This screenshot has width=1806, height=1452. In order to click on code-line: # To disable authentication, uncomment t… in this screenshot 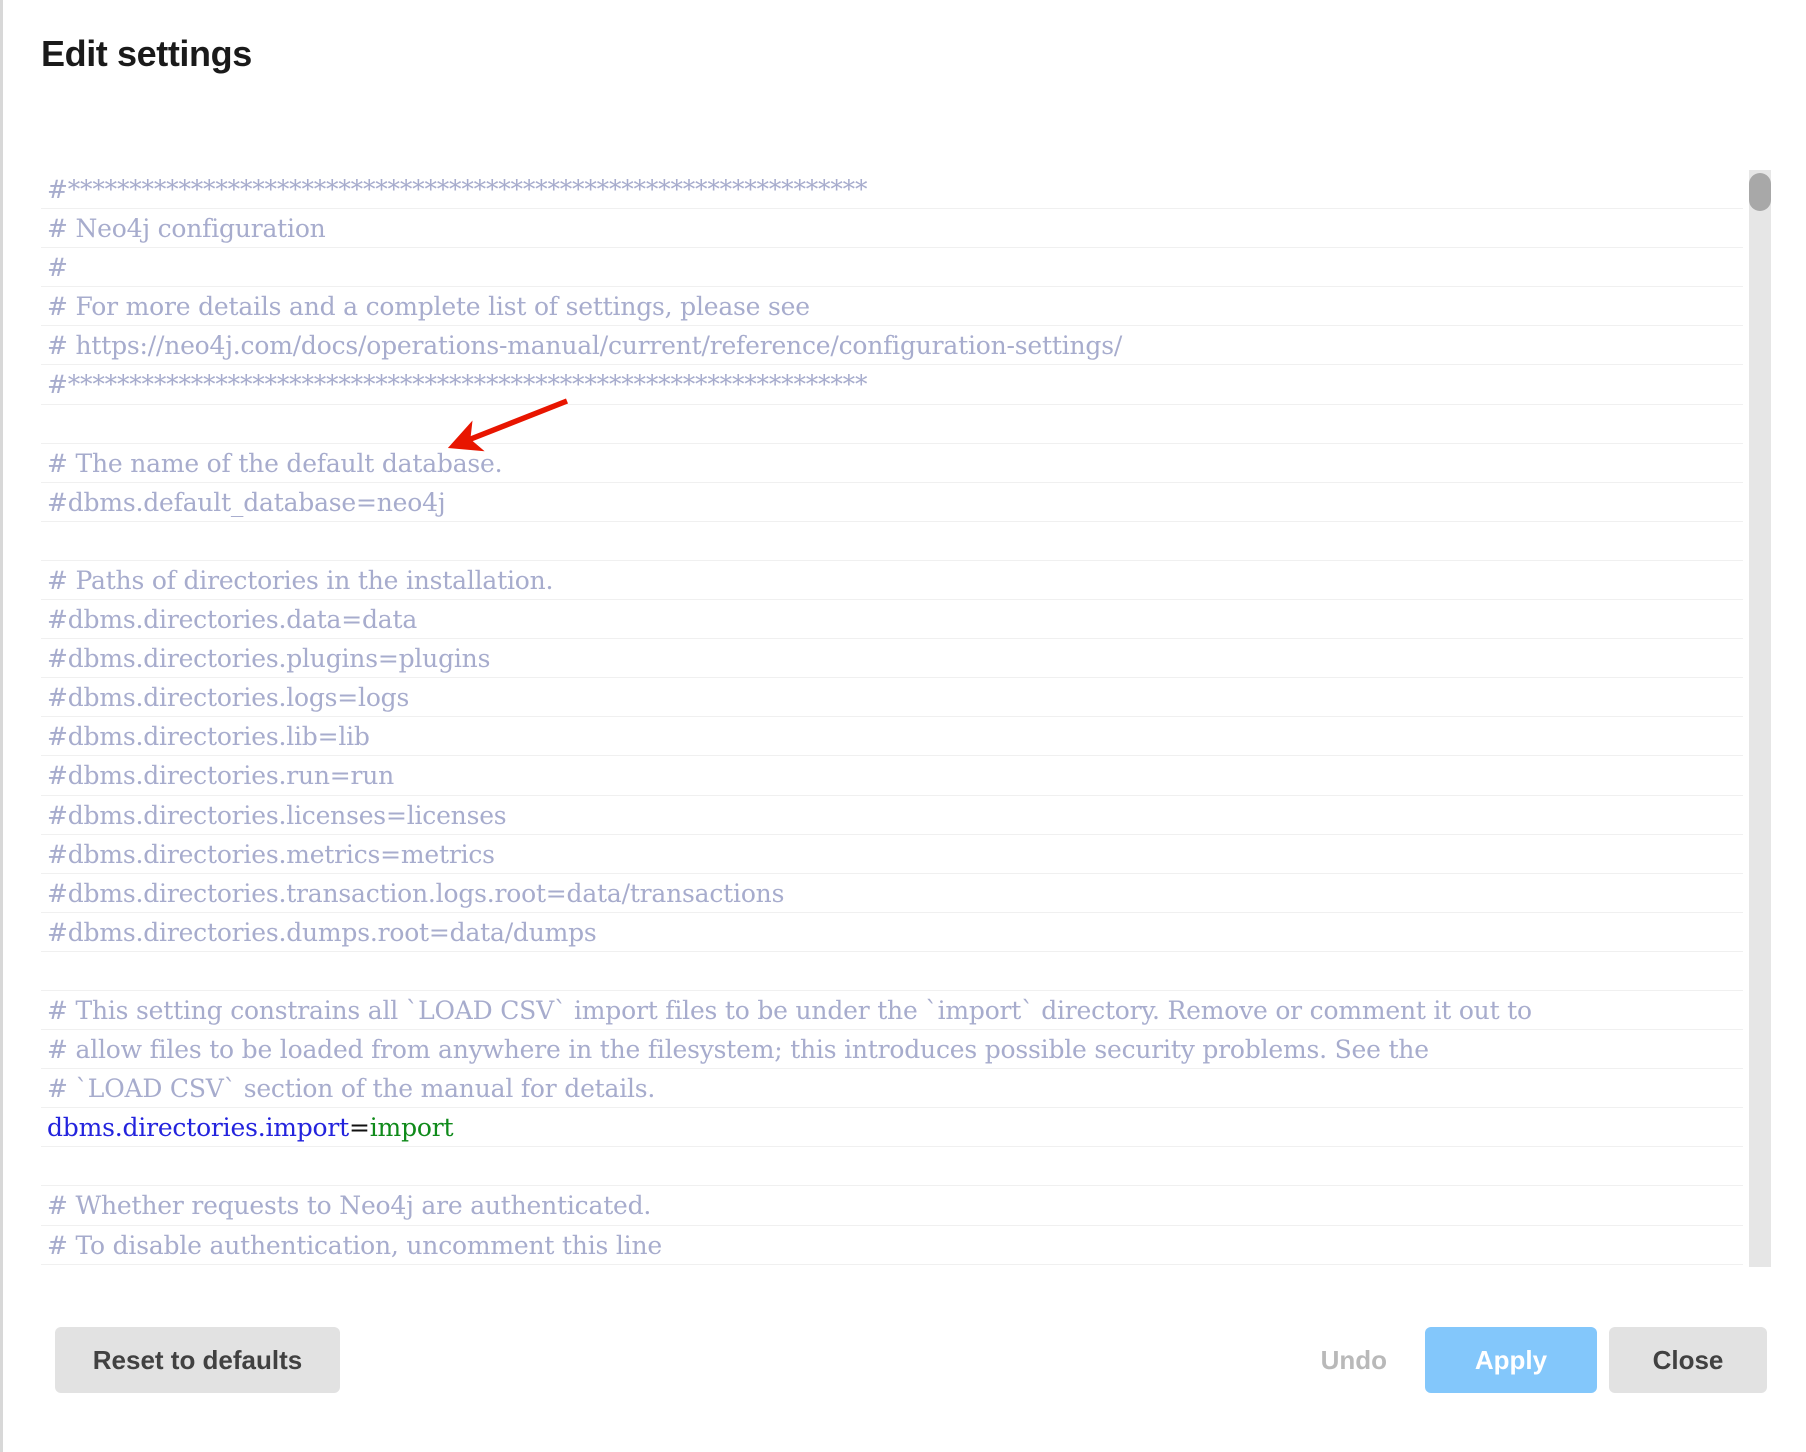, I will do `click(892, 1245)`.